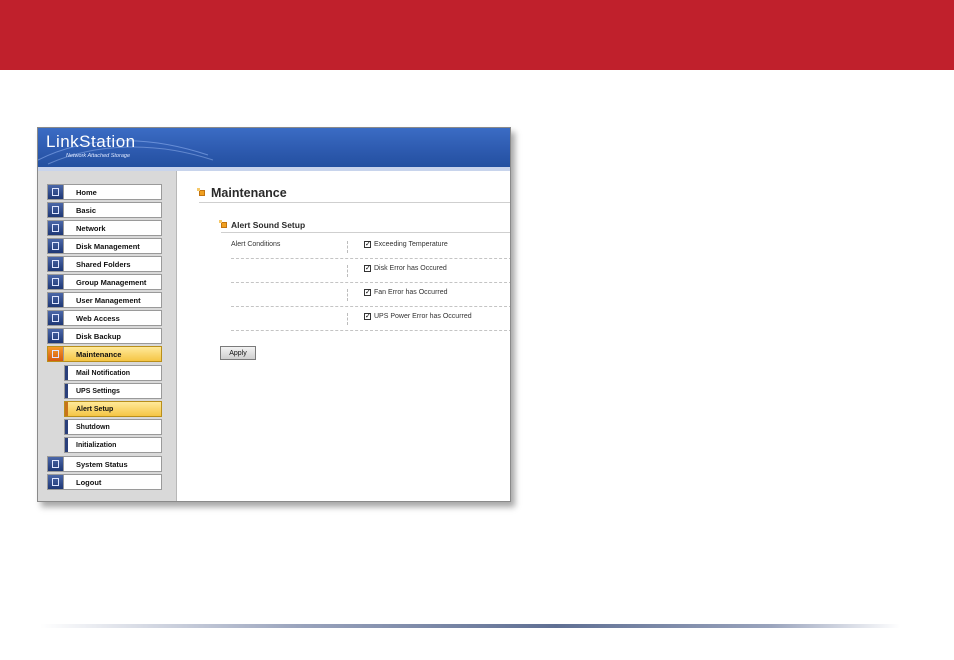 The width and height of the screenshot is (954, 660). I want to click on checkbox-label: Disk Error has Occured, so click(410, 268).